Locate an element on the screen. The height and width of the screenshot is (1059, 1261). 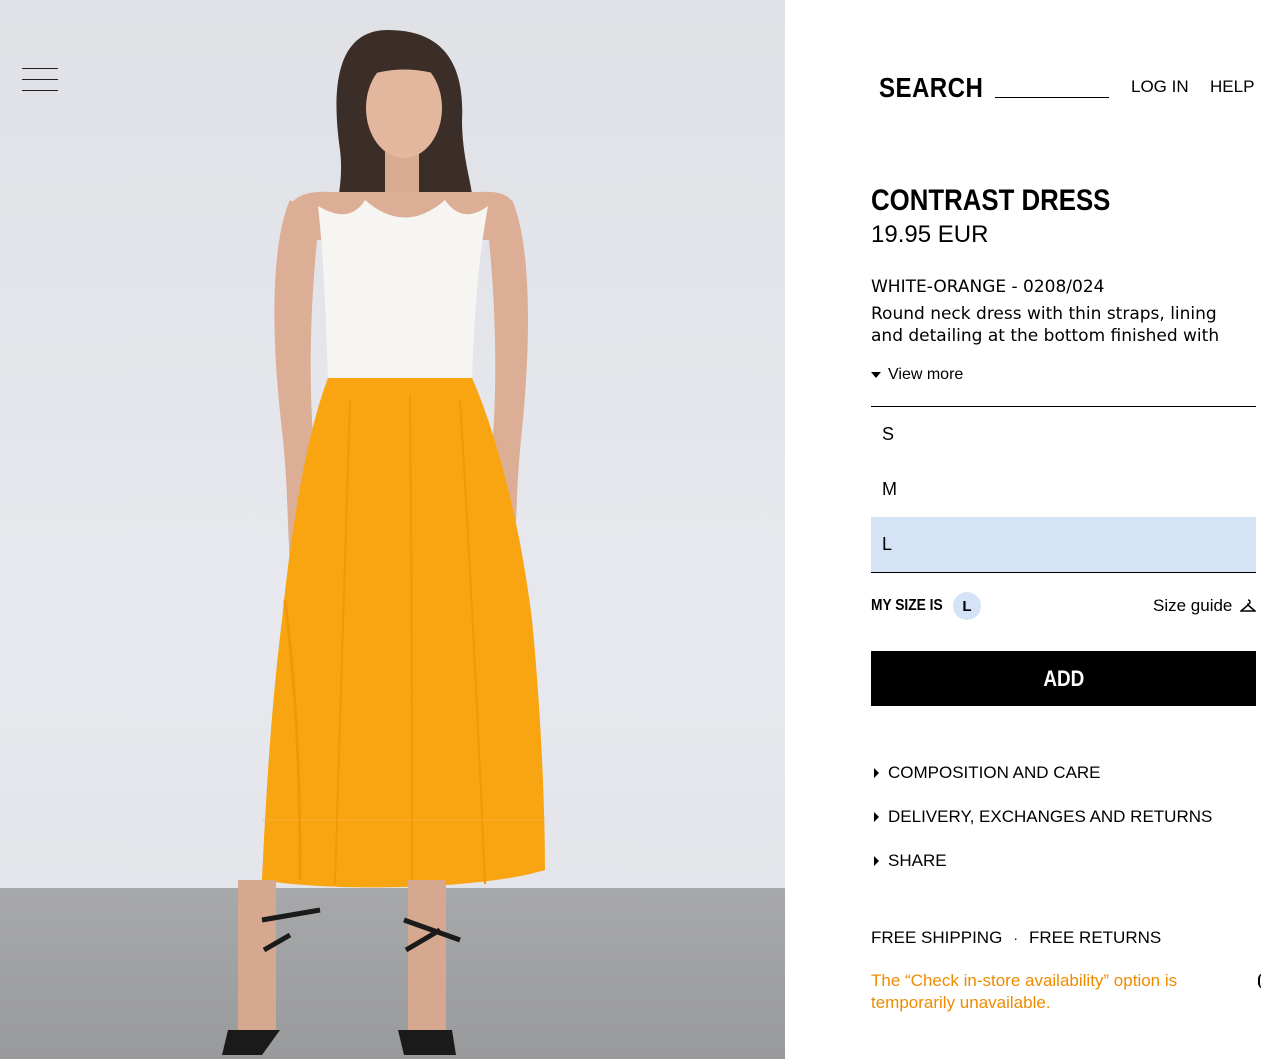
accordion-composition-and-care: COMPOSITION AND CARE is located at coordinates (986, 773).